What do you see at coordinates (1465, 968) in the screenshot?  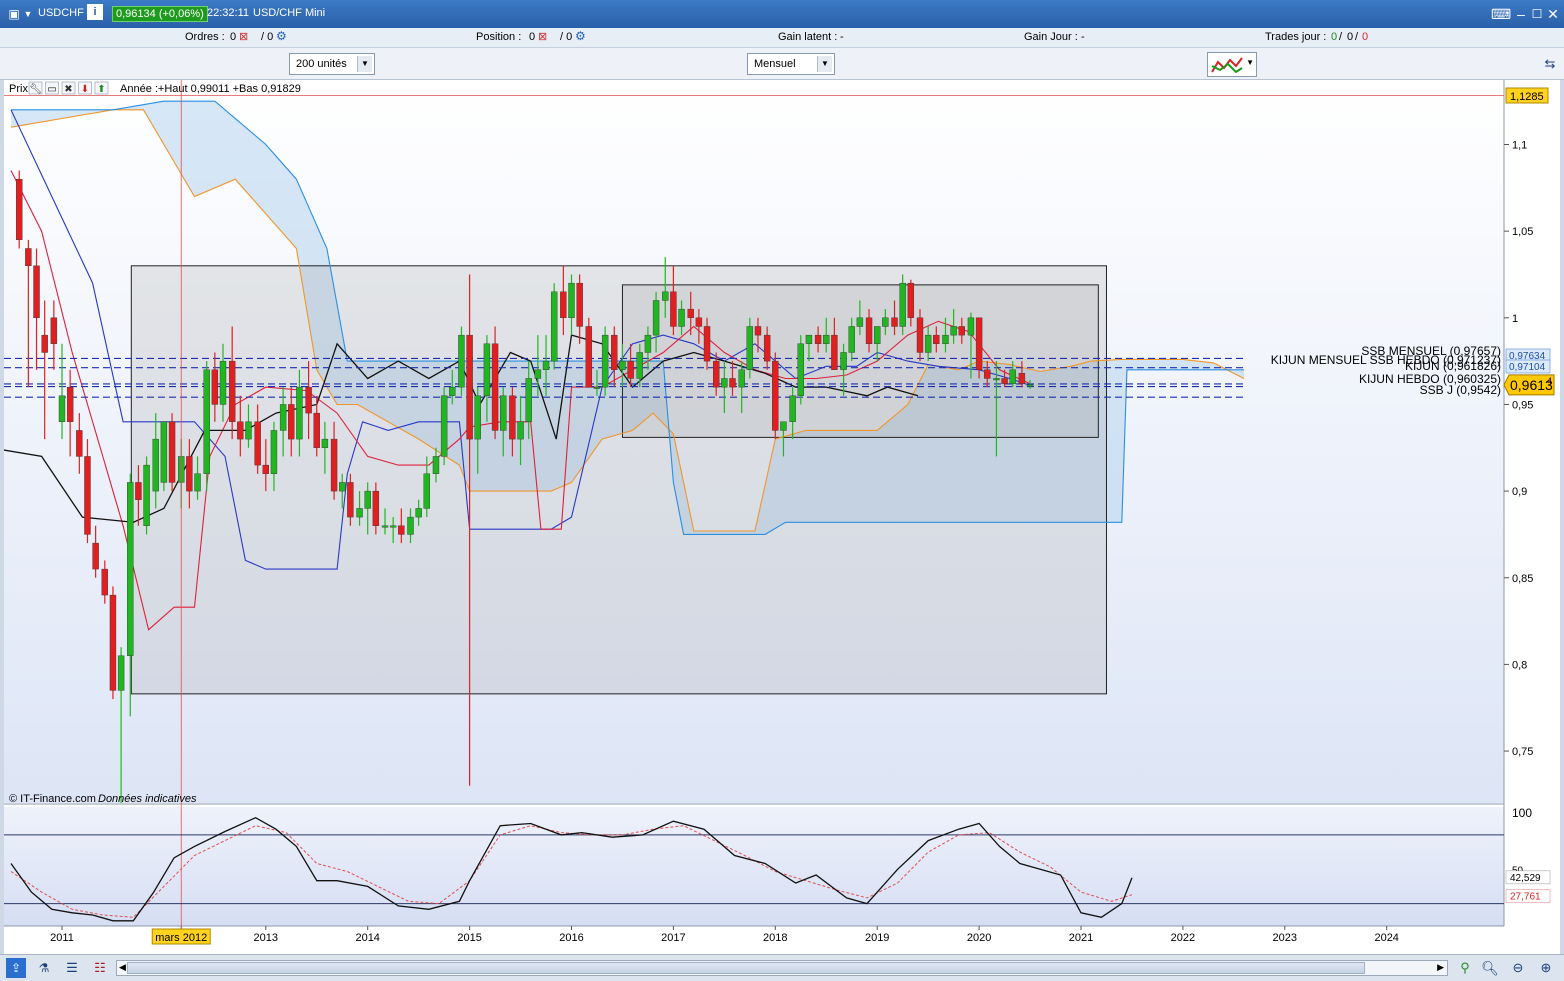 I see `zoom-fit-icon: ⚲` at bounding box center [1465, 968].